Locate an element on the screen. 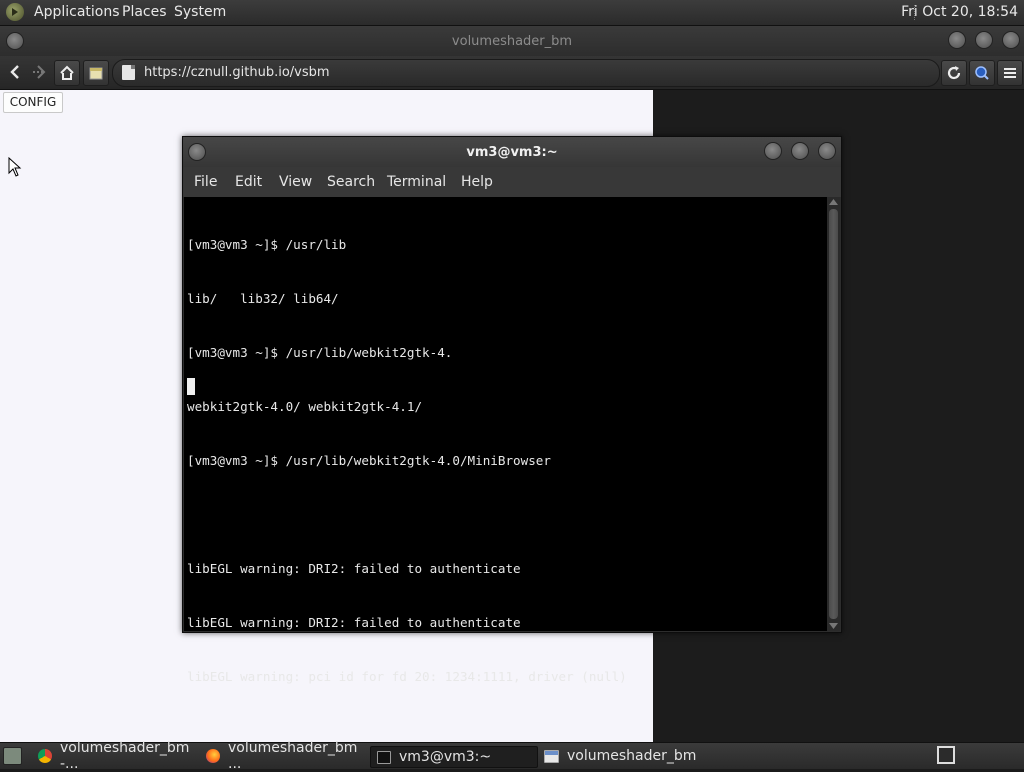 This screenshot has height=772, width=1024. terminal-maximize-button is located at coordinates (800, 151).